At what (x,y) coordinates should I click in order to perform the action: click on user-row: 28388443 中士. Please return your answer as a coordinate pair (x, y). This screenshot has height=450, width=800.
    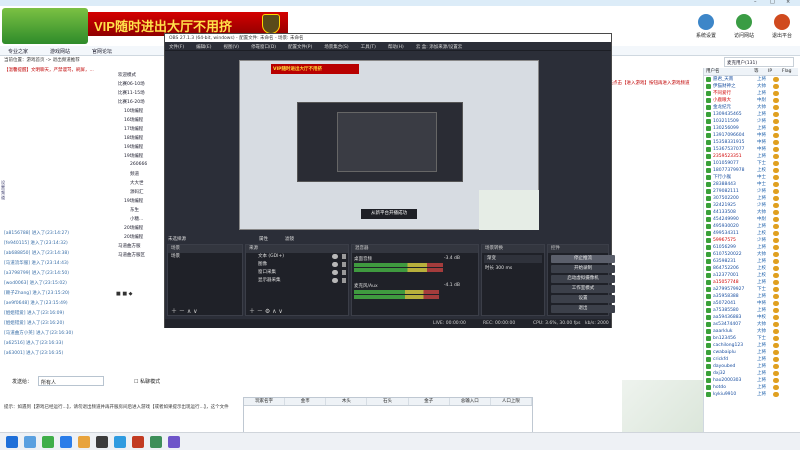
    Looking at the image, I should click on (751, 184).